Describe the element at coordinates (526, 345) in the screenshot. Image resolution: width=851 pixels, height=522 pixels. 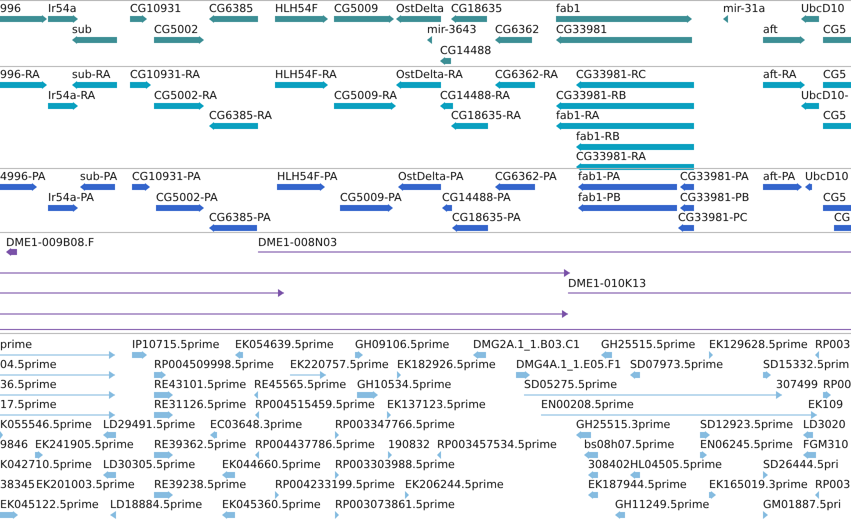
I see `feature-label: DMG2A.1_1.B03.C1` at that location.